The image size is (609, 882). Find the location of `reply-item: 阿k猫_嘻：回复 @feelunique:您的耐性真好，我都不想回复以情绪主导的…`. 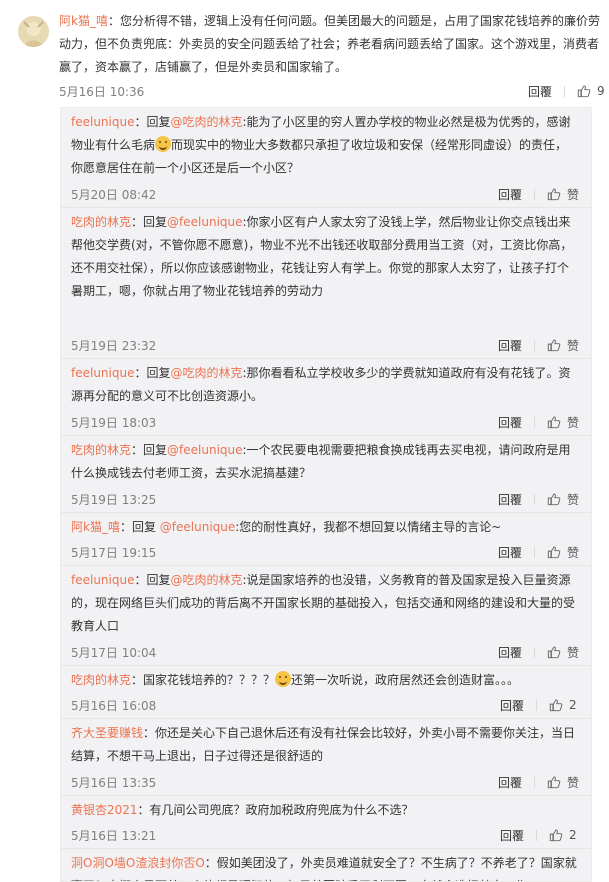

reply-item: 阿k猫_嘻：回复 @feelunique:您的耐性真好，我都不想回复以情绪主导的… is located at coordinates (326, 539).